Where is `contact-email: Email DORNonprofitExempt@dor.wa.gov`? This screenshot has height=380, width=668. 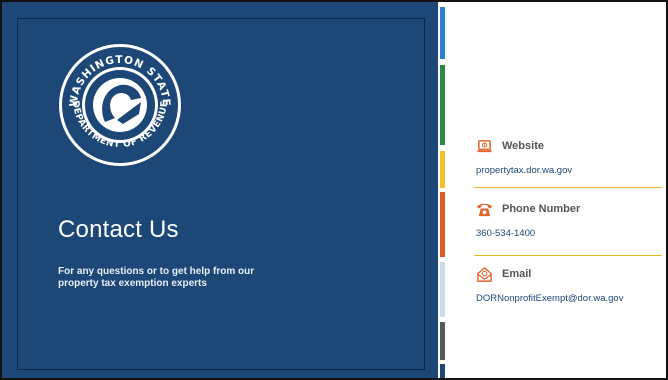 contact-email: Email DORNonprofitExempt@dor.wa.gov is located at coordinates (549, 284).